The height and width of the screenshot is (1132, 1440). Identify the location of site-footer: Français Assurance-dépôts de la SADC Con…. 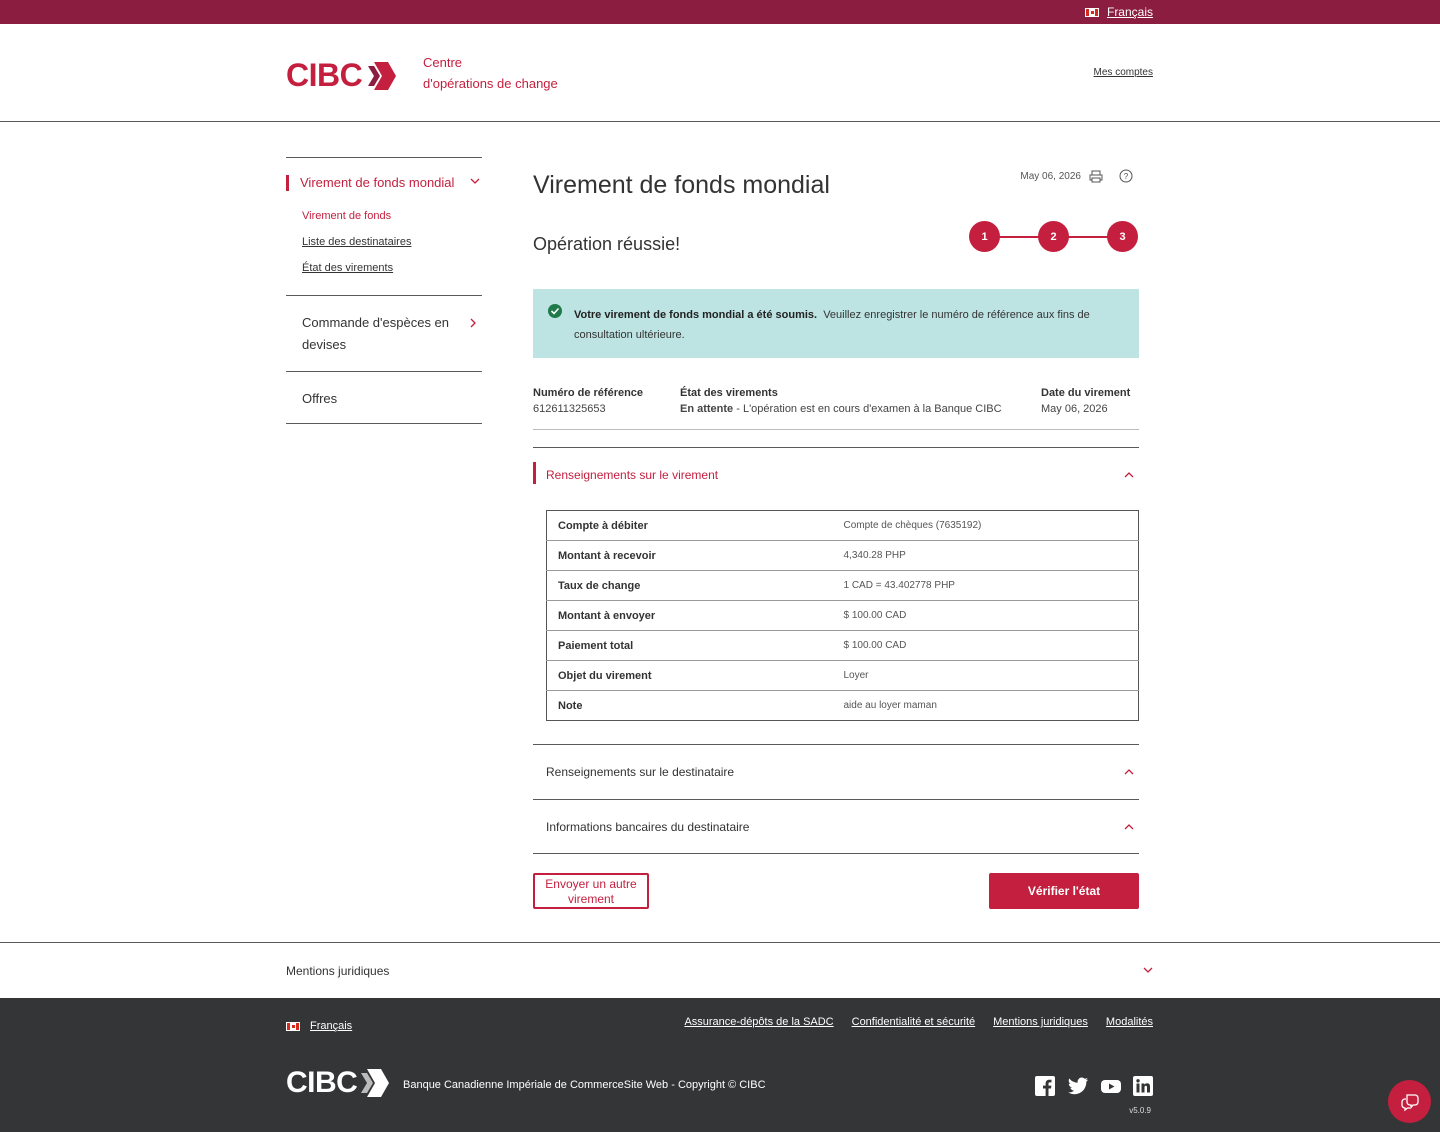
(720, 1065).